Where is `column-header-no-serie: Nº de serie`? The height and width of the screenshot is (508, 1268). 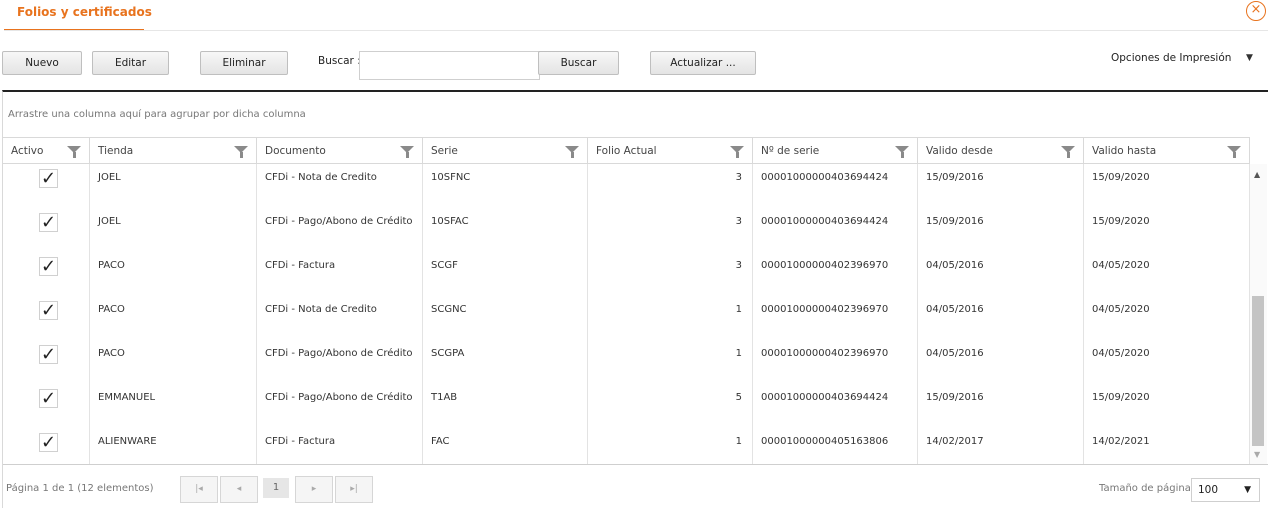
column-header-no-serie: Nº de serie is located at coordinates (835, 151).